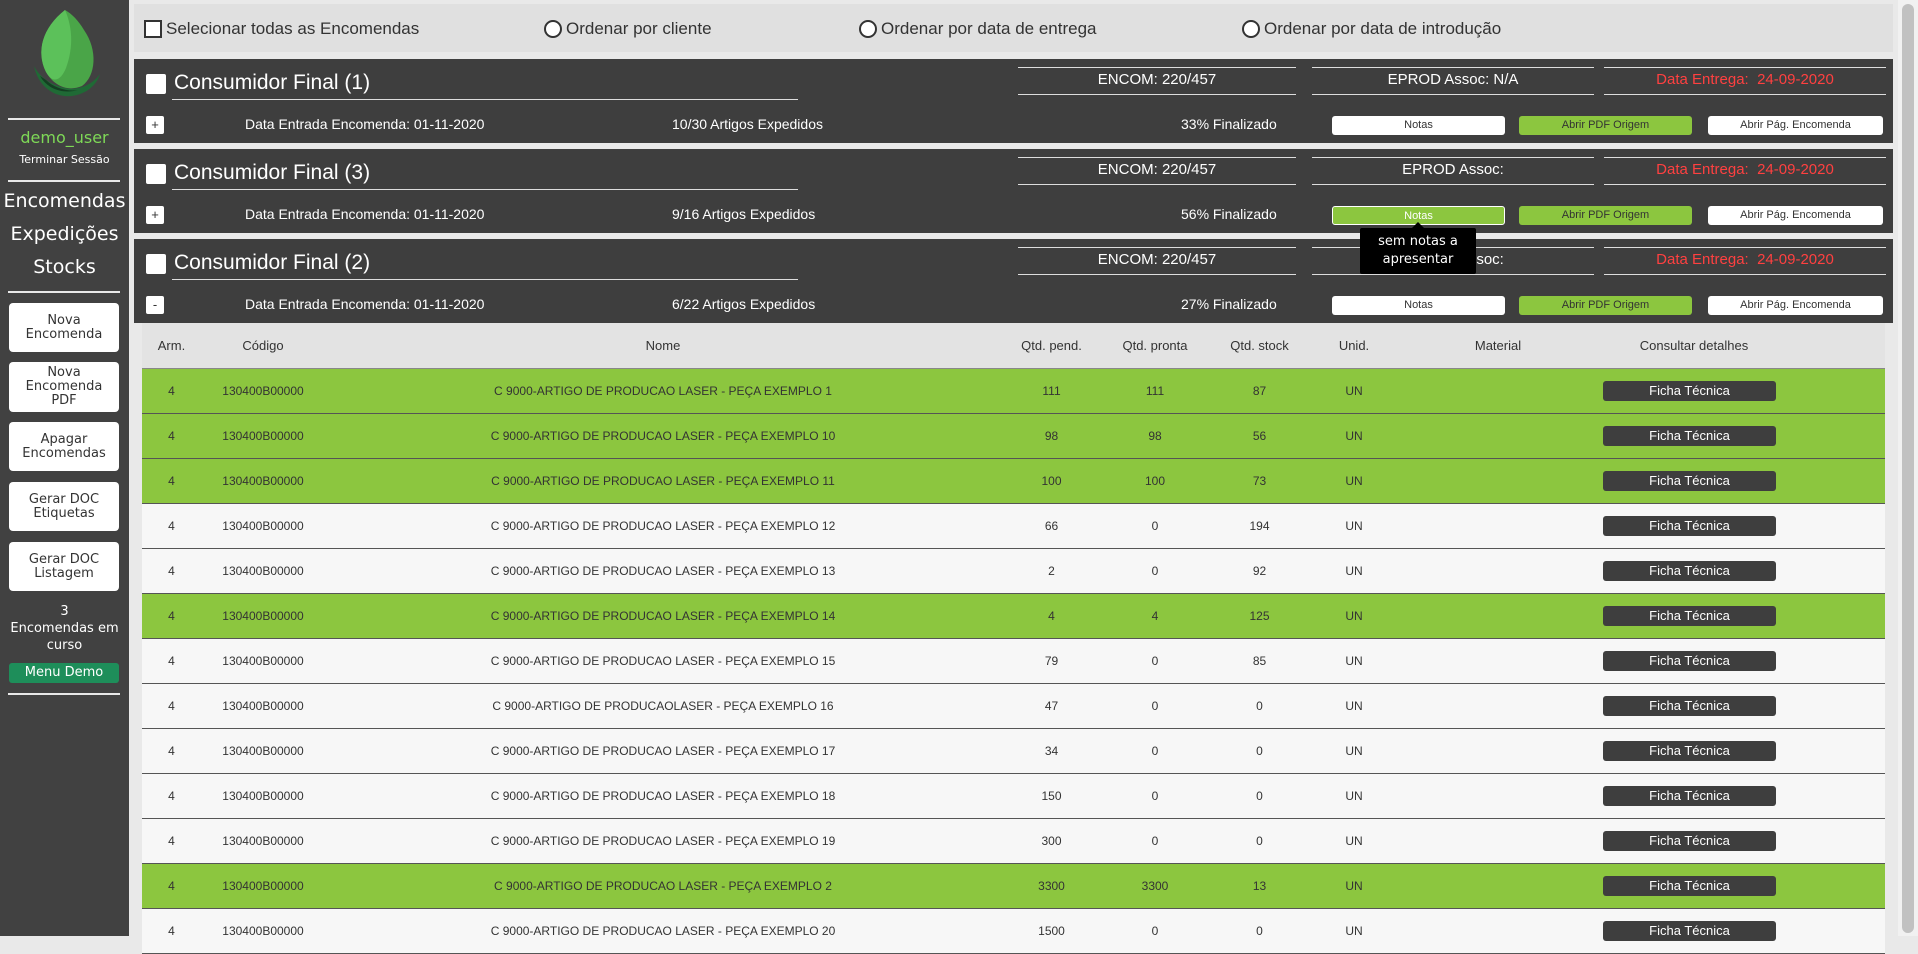 This screenshot has width=1918, height=954. What do you see at coordinates (663, 345) in the screenshot?
I see `col-header-name: Nome` at bounding box center [663, 345].